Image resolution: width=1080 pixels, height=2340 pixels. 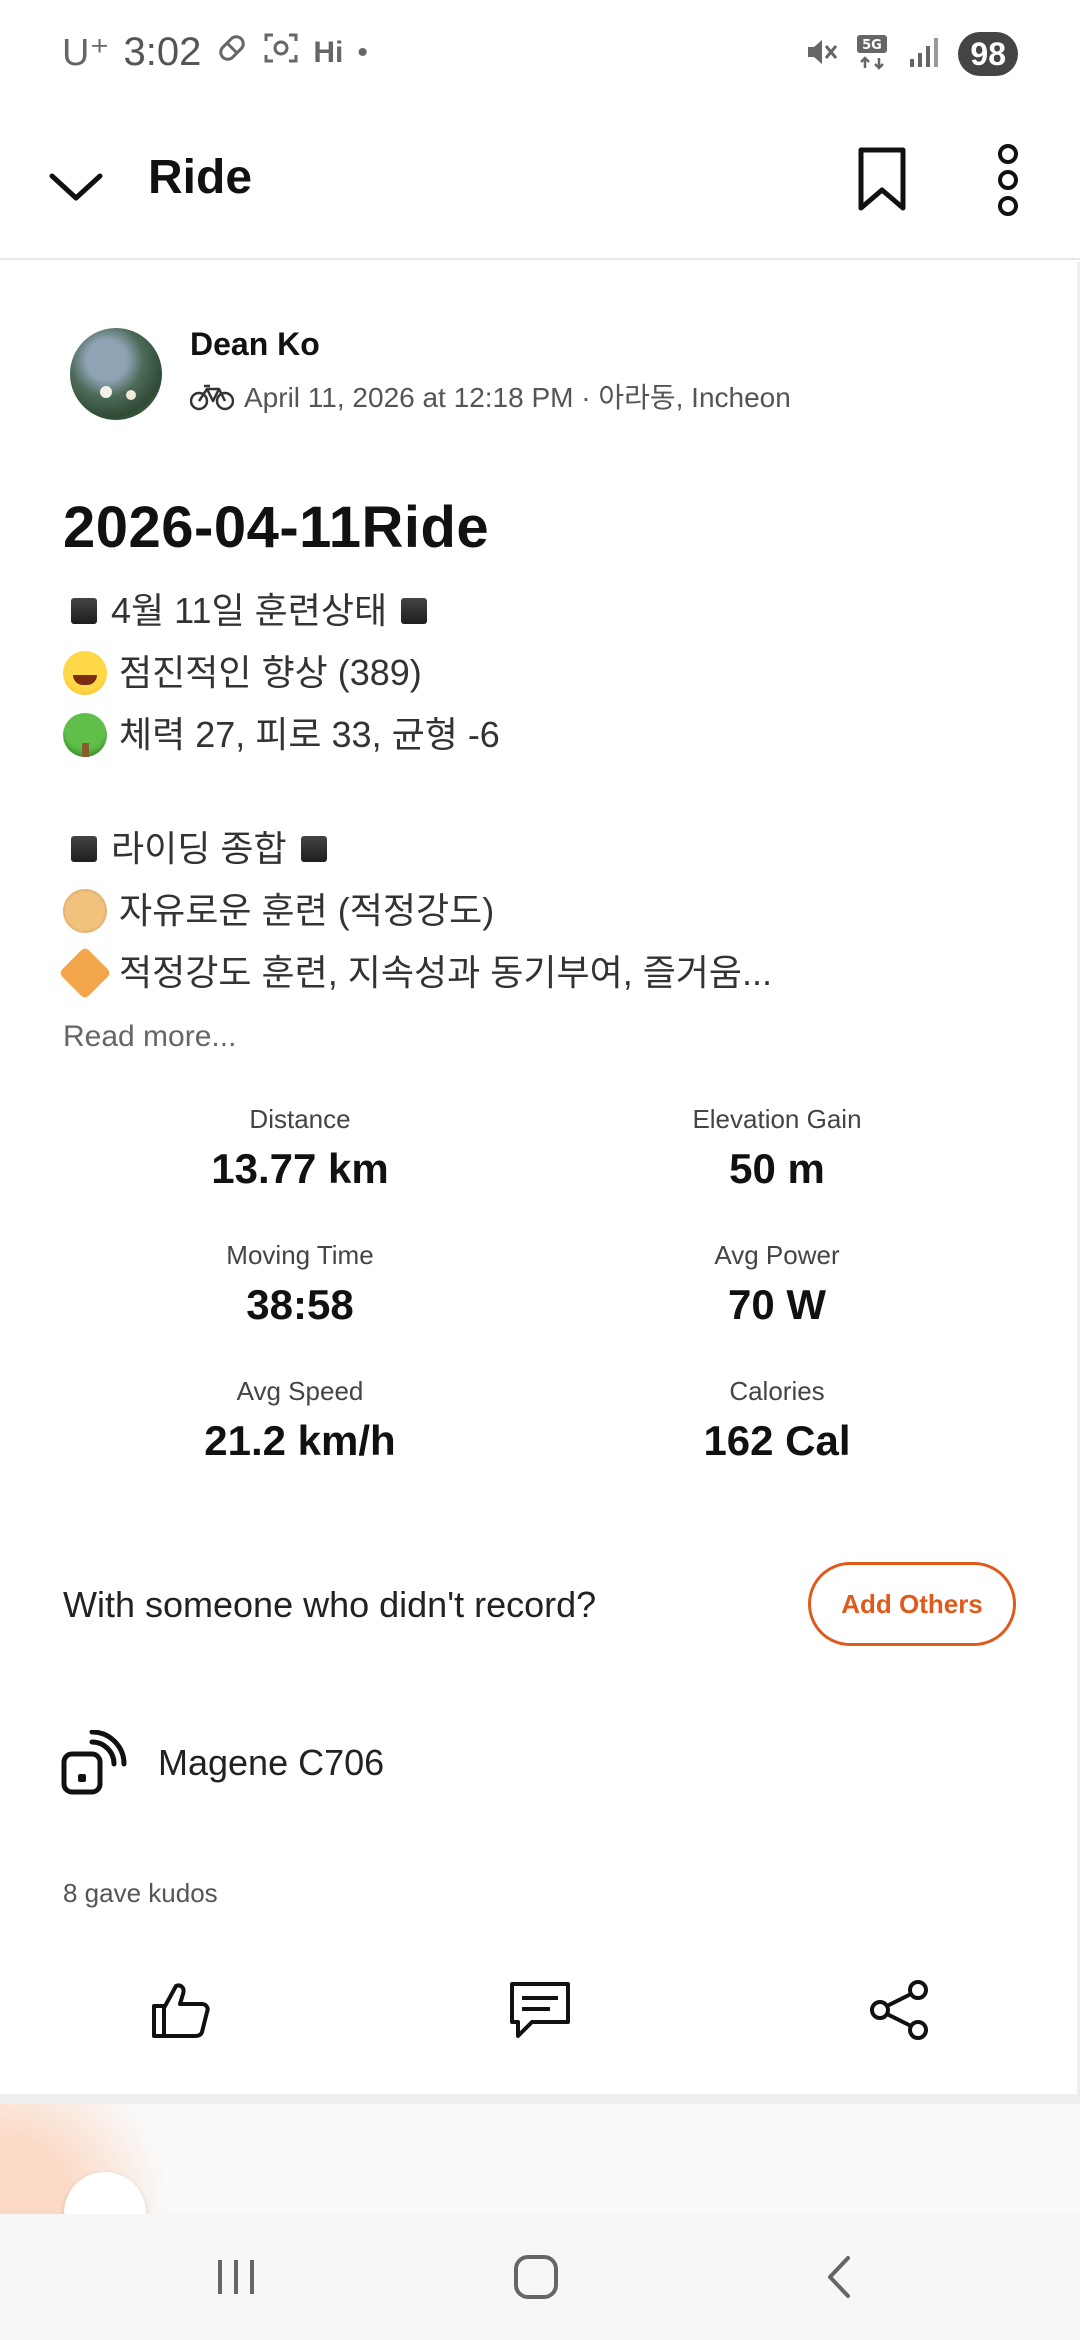 I want to click on share-button, so click(x=900, y=2010).